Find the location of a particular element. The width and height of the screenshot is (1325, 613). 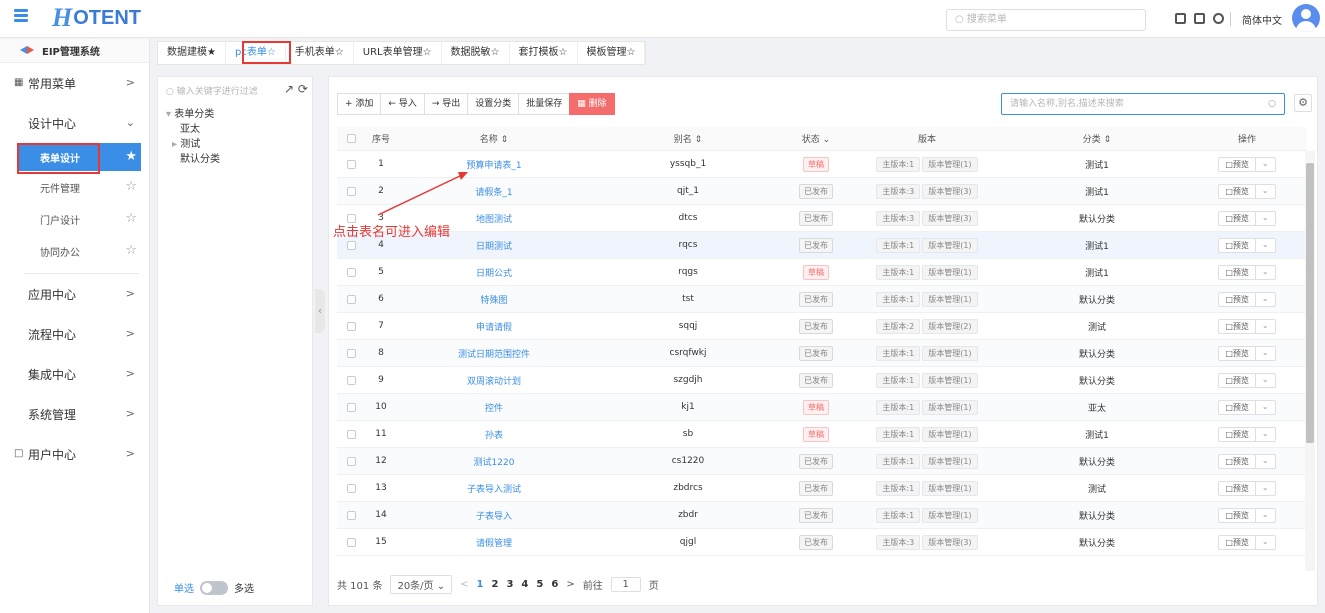

sidebar-item-user-center: □ 用户中心 > is located at coordinates (74, 454).